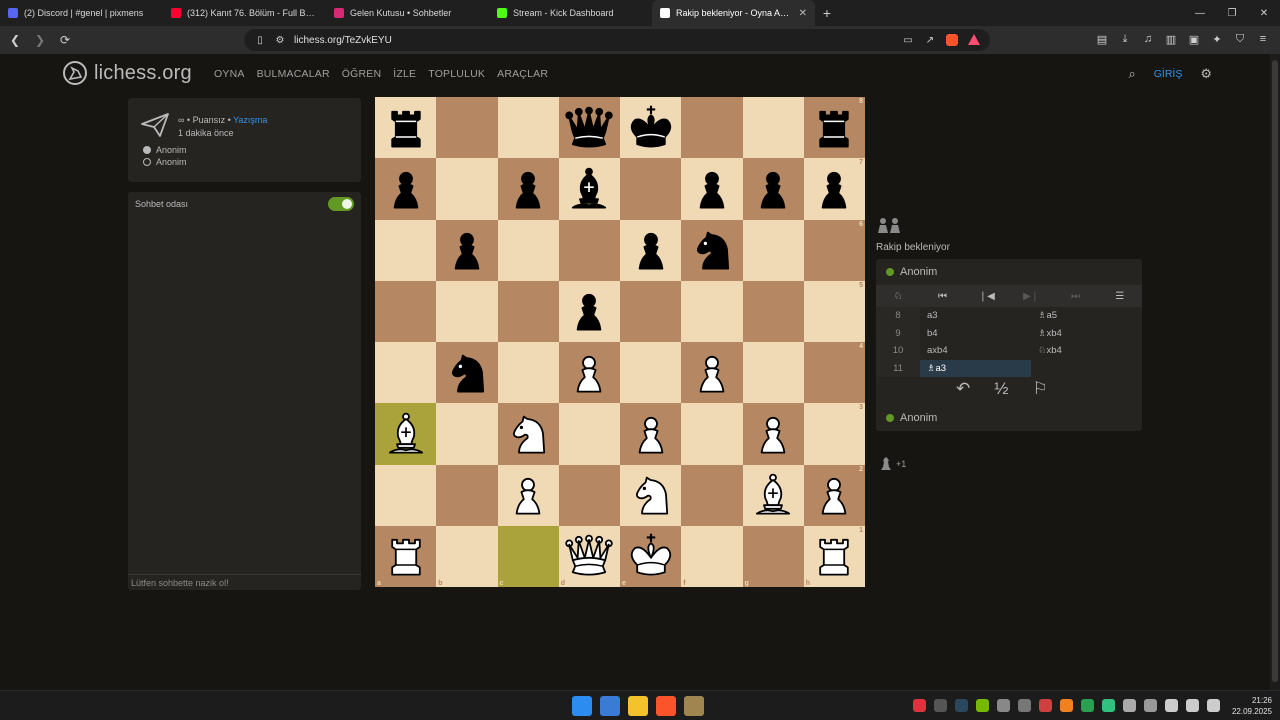  Describe the element at coordinates (1125, 39) in the screenshot. I see `download-icon: ⤓` at that location.